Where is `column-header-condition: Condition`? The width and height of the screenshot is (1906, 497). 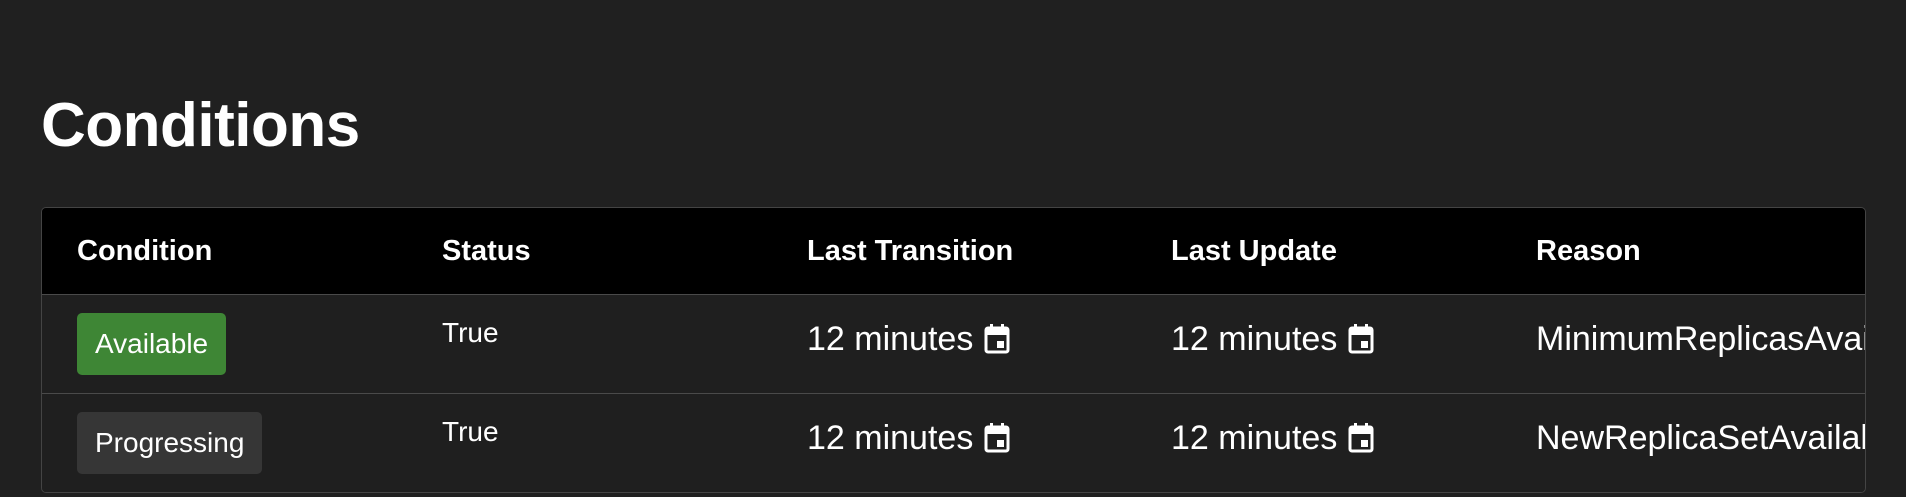
column-header-condition: Condition is located at coordinates (145, 251).